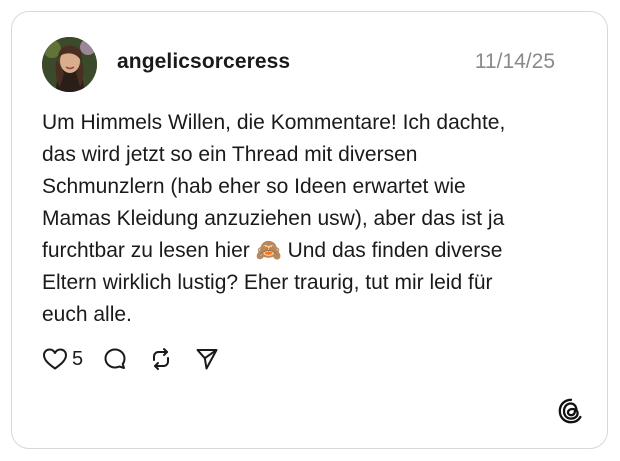 This screenshot has width=620, height=461. I want to click on avatar, so click(69, 64).